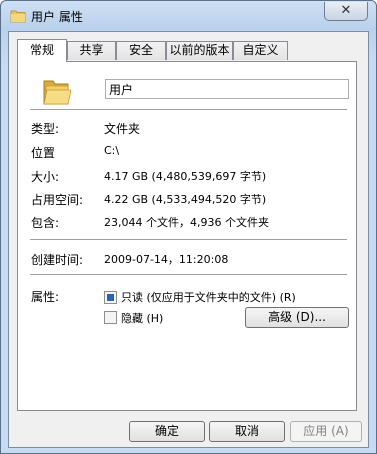 This screenshot has width=377, height=454. I want to click on tab-general: 常规, so click(42, 50).